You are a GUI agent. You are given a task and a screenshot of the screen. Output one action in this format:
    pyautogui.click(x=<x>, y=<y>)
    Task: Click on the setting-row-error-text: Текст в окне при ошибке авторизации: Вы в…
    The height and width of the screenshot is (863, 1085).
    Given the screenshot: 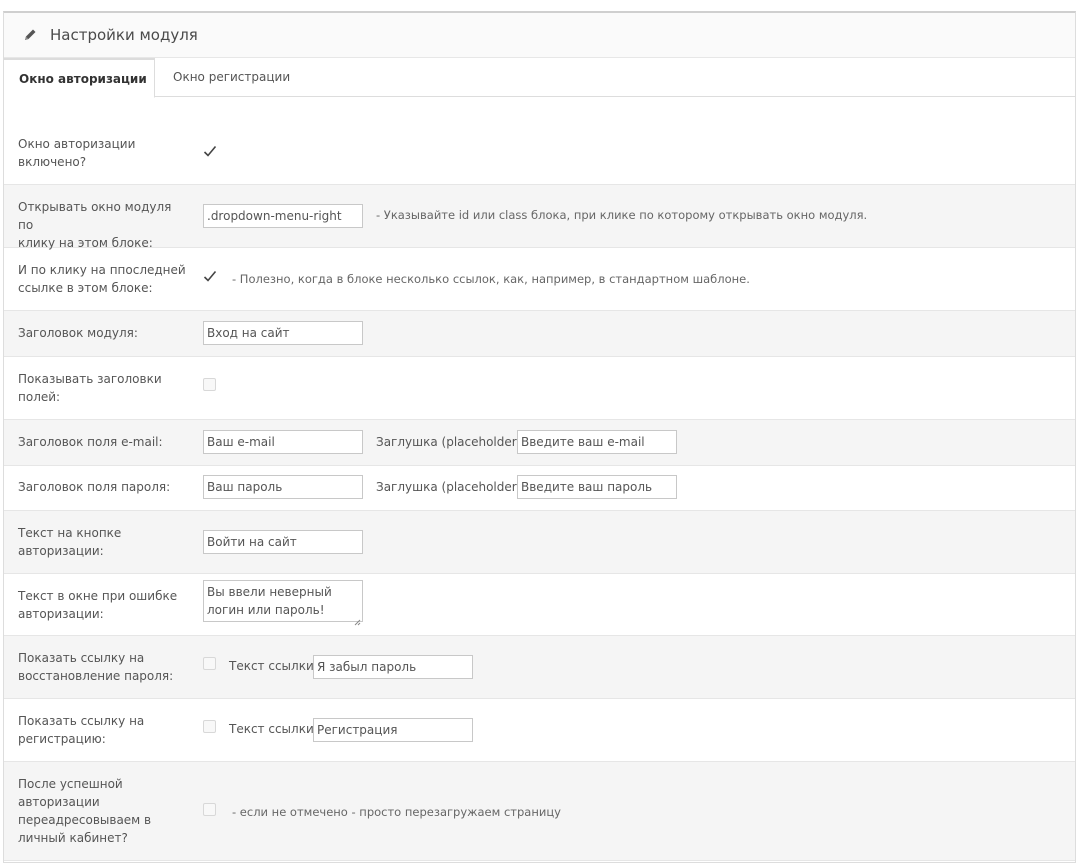 What is the action you would take?
    pyautogui.click(x=539, y=605)
    